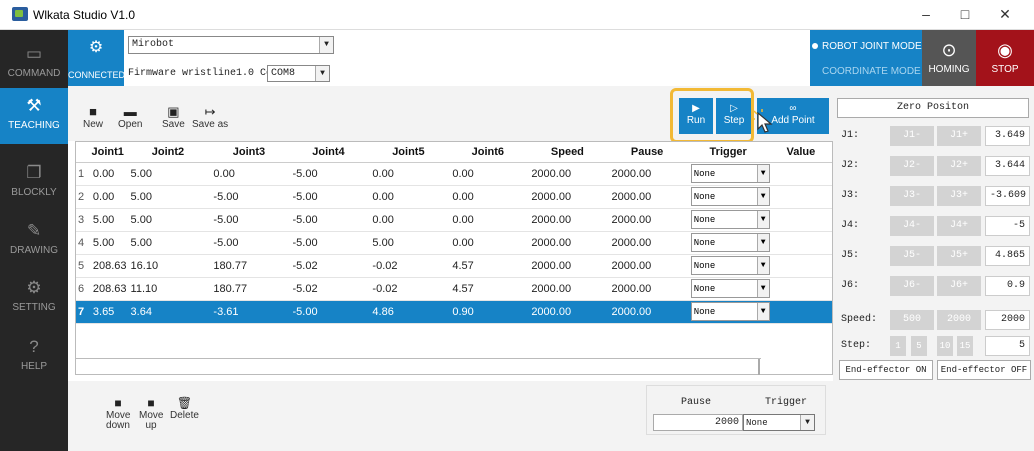 The height and width of the screenshot is (451, 1034). I want to click on cell-j6: 0.90, so click(488, 312).